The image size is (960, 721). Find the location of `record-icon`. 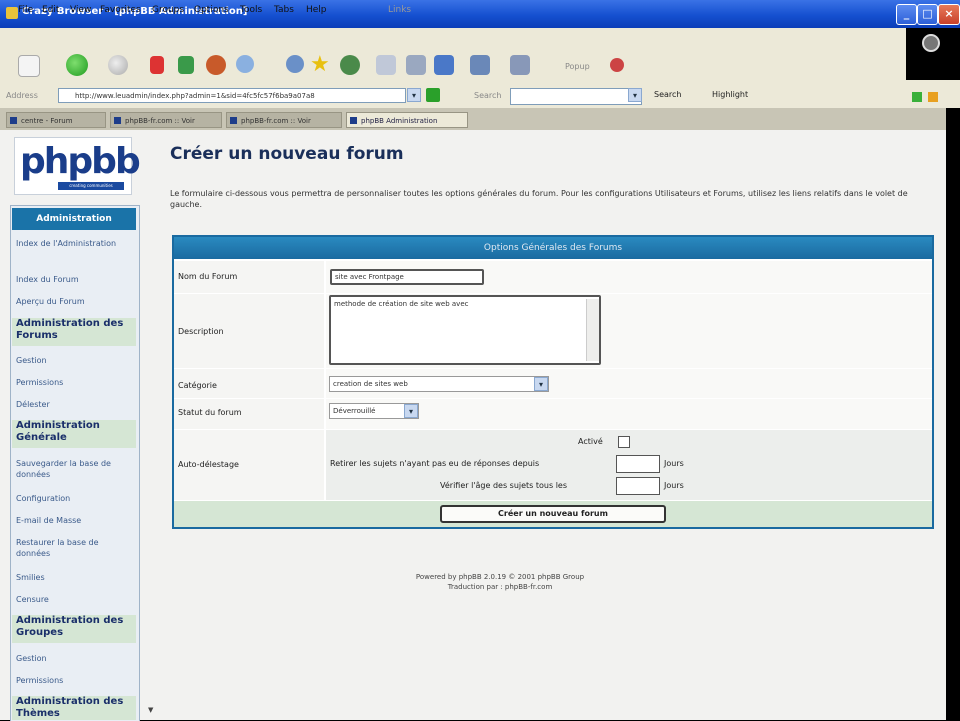

record-icon is located at coordinates (931, 43).